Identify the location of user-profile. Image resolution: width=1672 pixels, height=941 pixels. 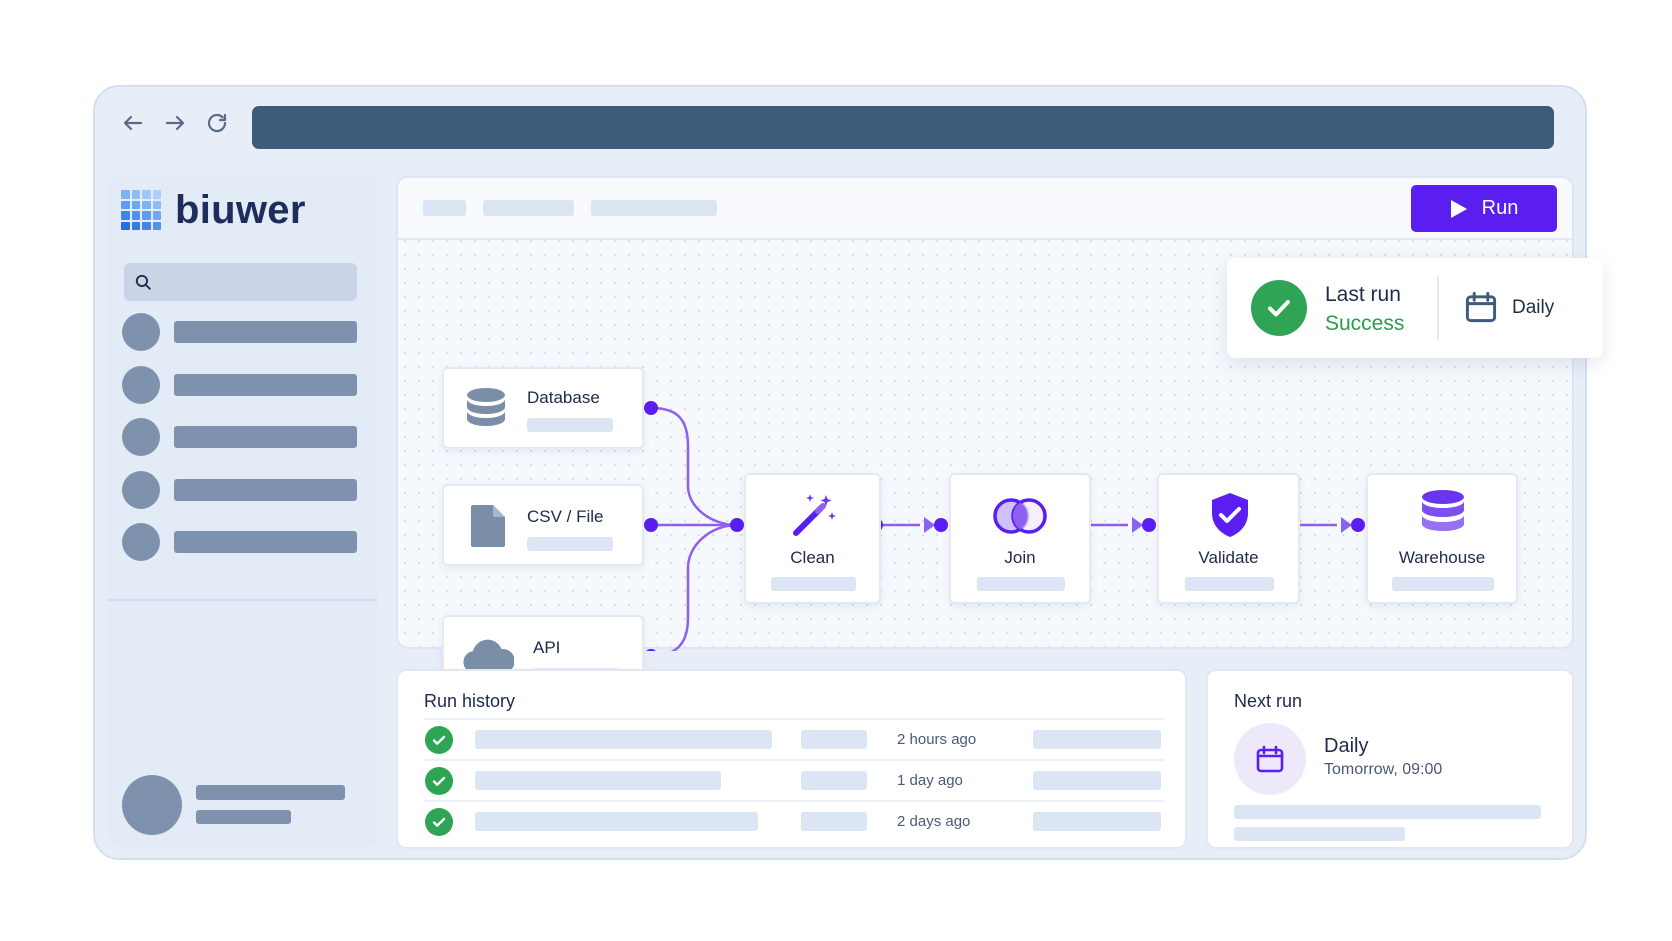
(239, 806).